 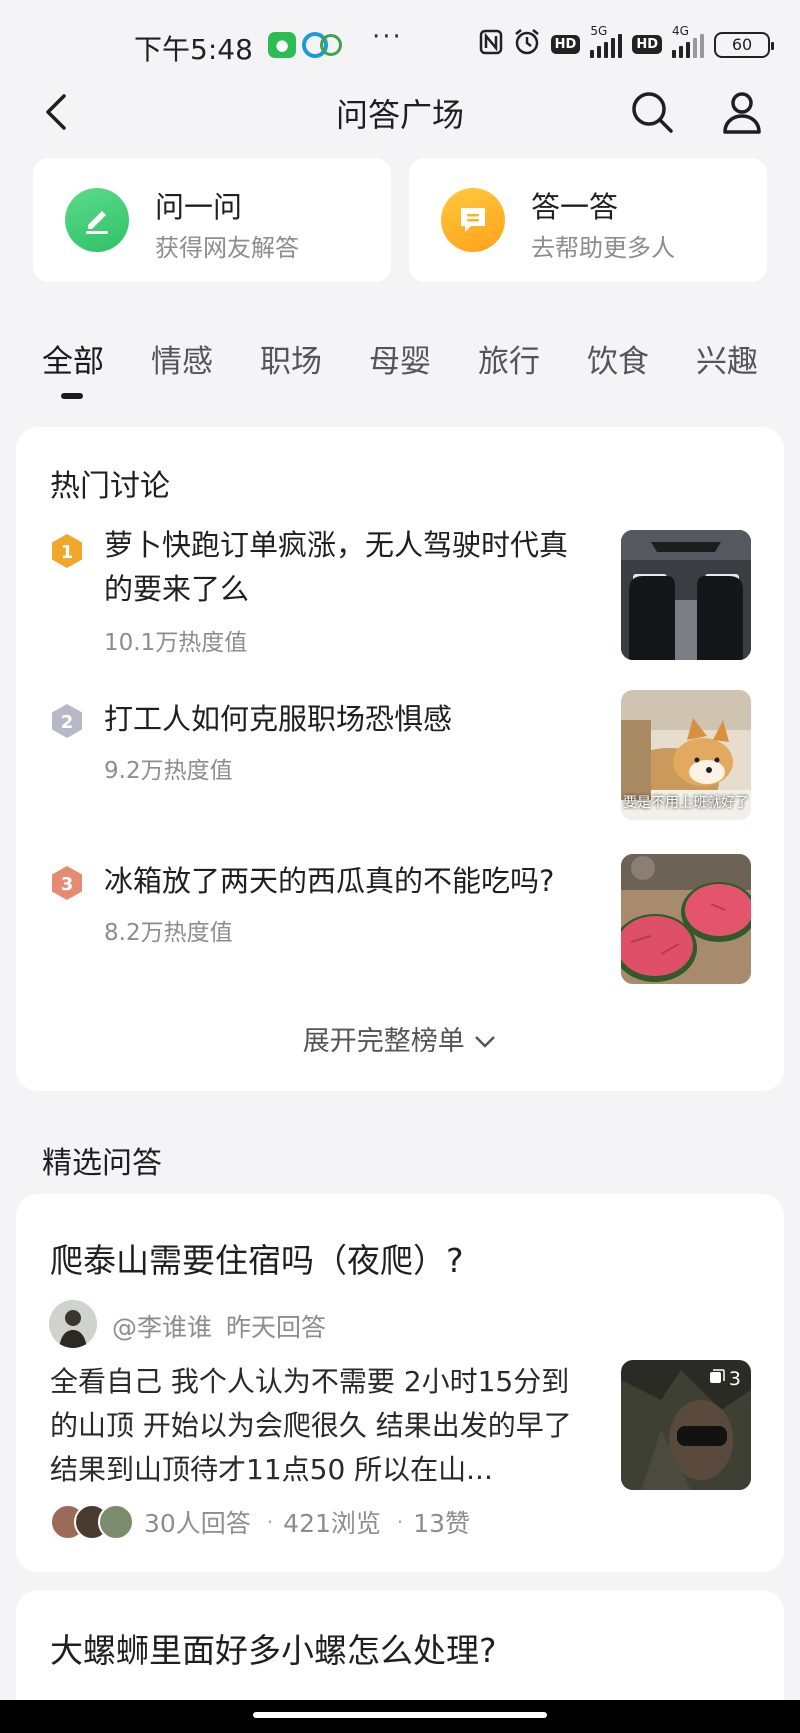 What do you see at coordinates (92, 1522) in the screenshot?
I see `answerer-avatars` at bounding box center [92, 1522].